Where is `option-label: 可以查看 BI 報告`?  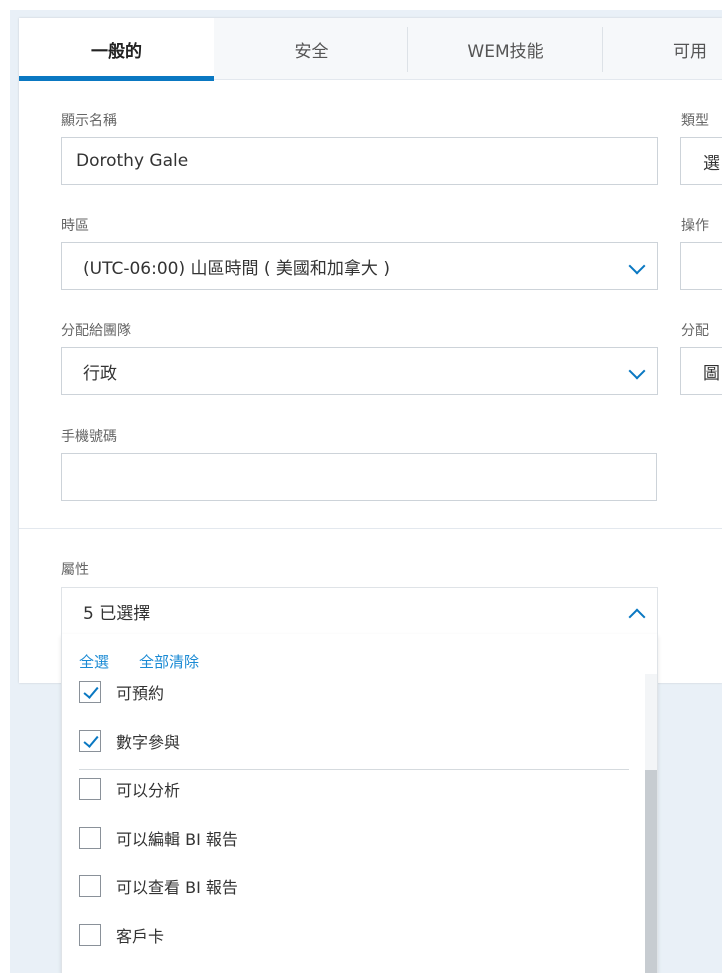 option-label: 可以查看 BI 報告 is located at coordinates (177, 887).